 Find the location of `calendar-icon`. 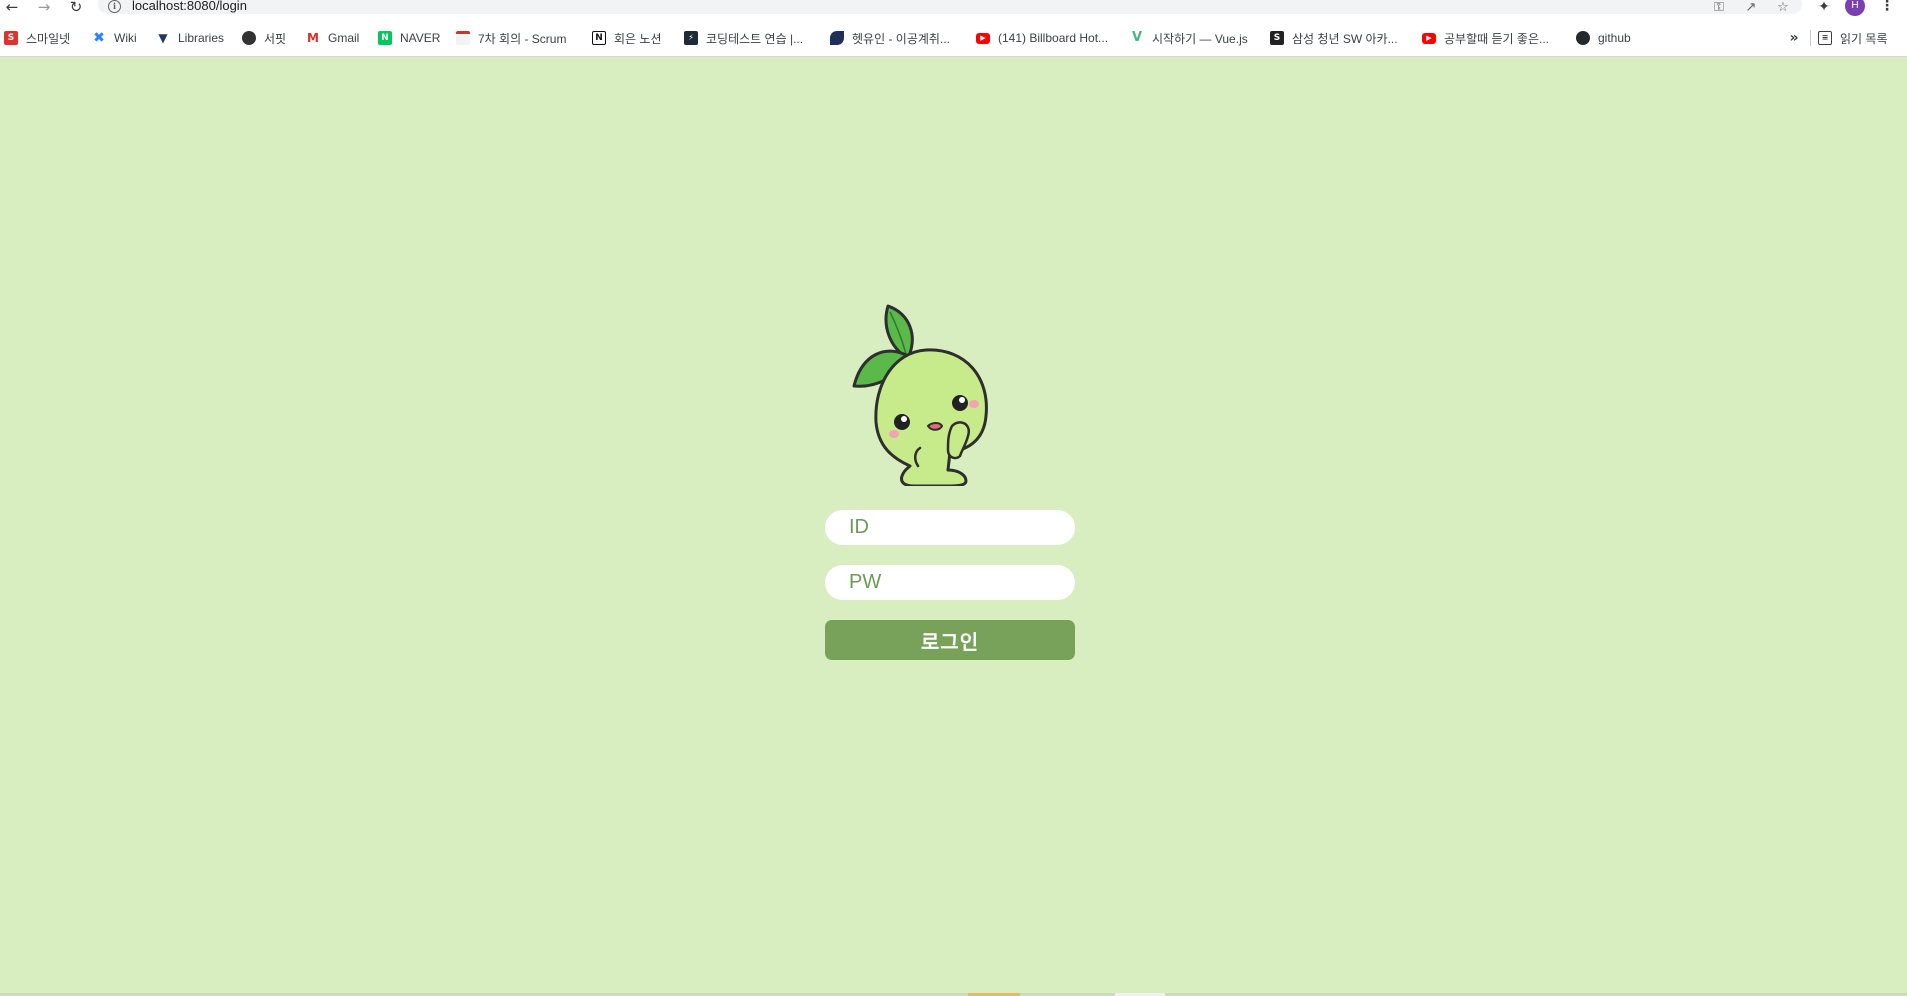

calendar-icon is located at coordinates (463, 38).